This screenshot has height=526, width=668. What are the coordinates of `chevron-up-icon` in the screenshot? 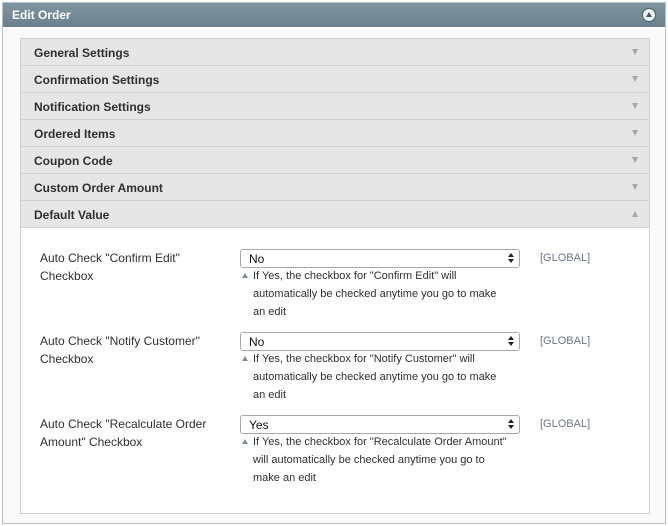 It's located at (635, 214).